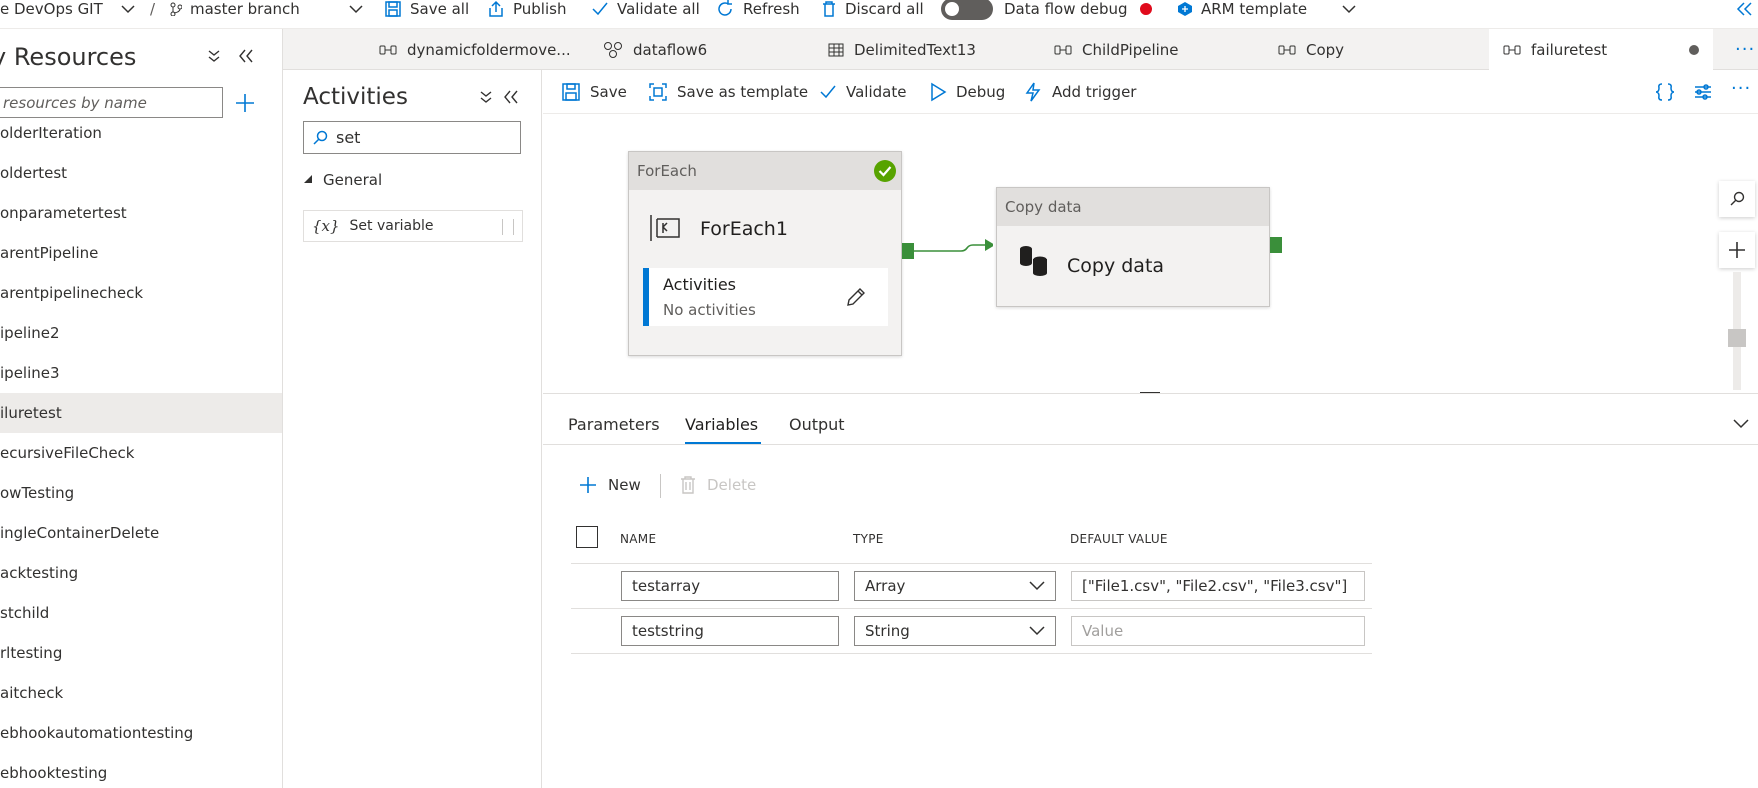  What do you see at coordinates (1747, 9) in the screenshot?
I see `collapse-right-button` at bounding box center [1747, 9].